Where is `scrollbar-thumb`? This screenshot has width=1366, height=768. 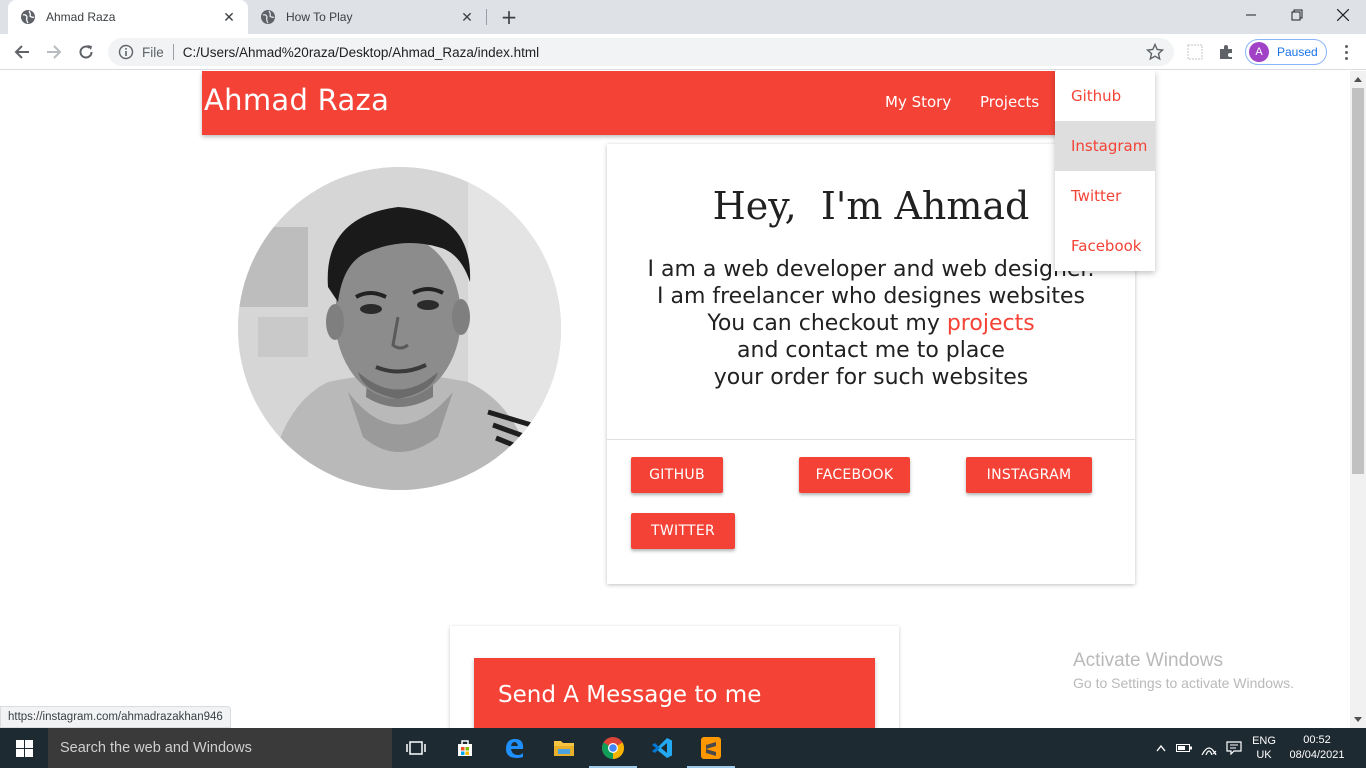
scrollbar-thumb is located at coordinates (1358, 281).